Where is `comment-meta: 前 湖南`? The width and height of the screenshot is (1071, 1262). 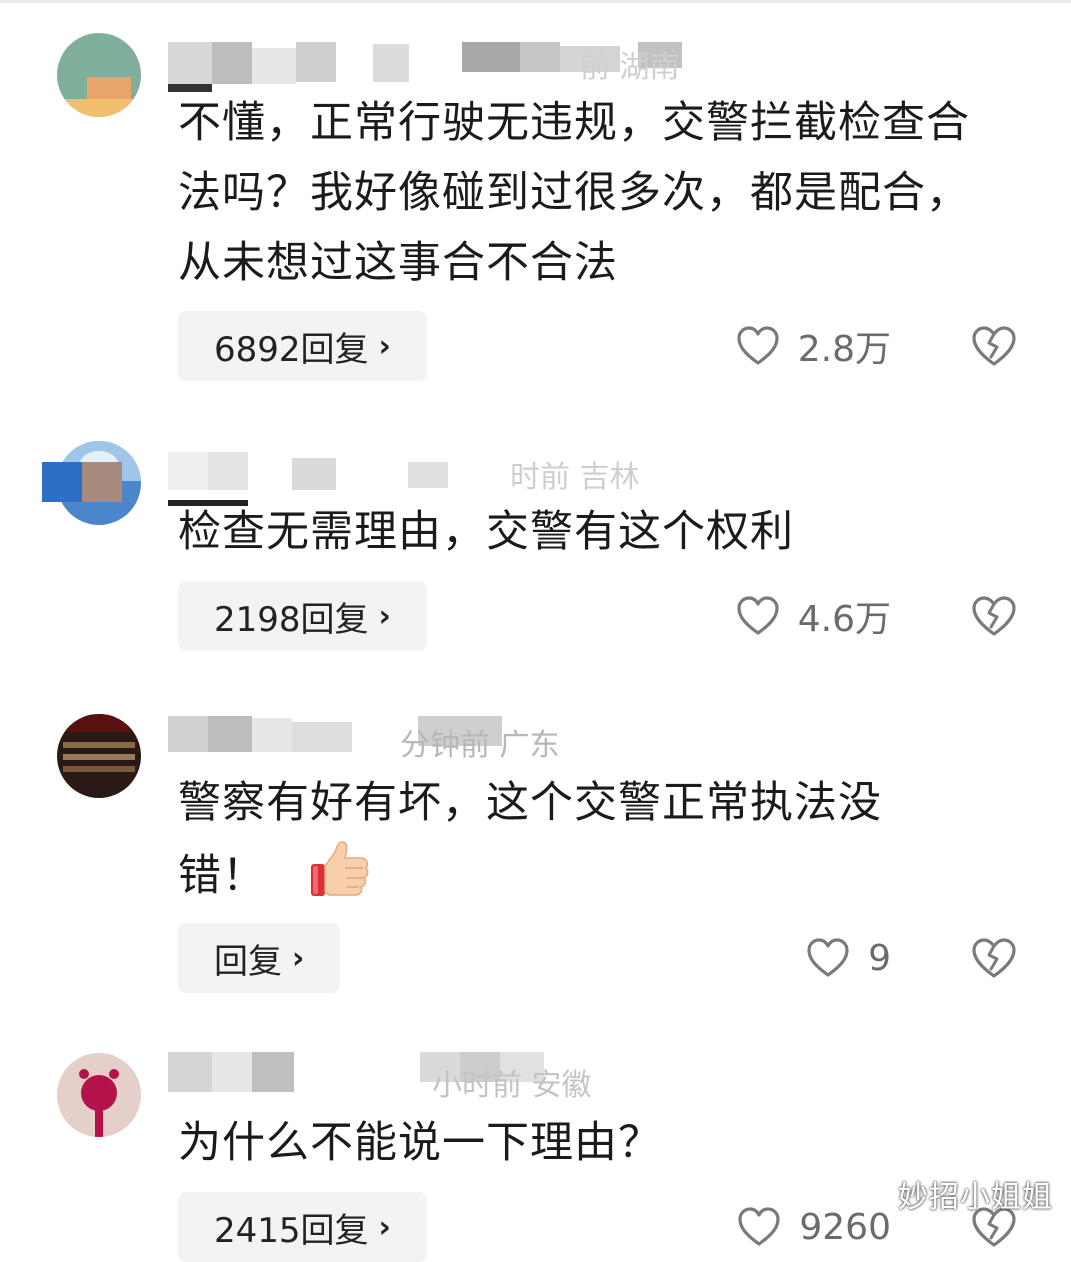 comment-meta: 前 湖南 is located at coordinates (630, 67).